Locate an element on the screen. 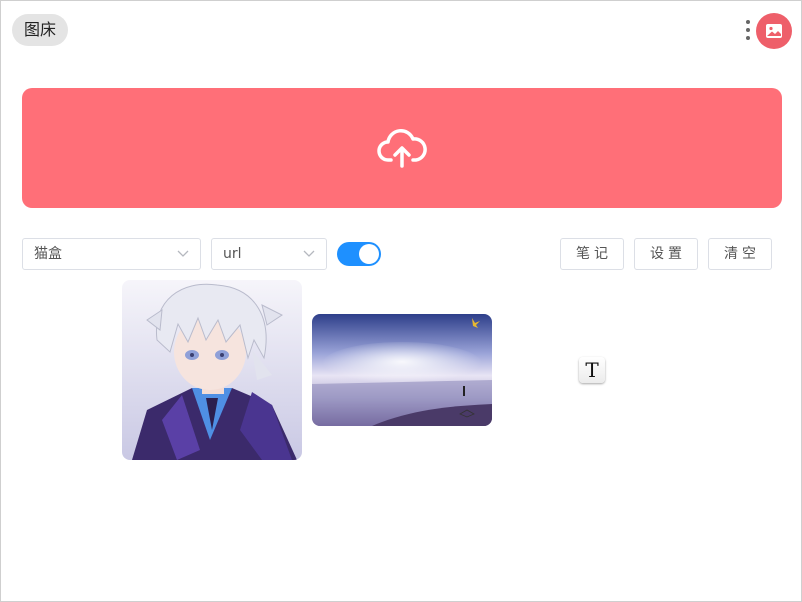 This screenshot has height=602, width=802. image-thumbnail-beach is located at coordinates (402, 370).